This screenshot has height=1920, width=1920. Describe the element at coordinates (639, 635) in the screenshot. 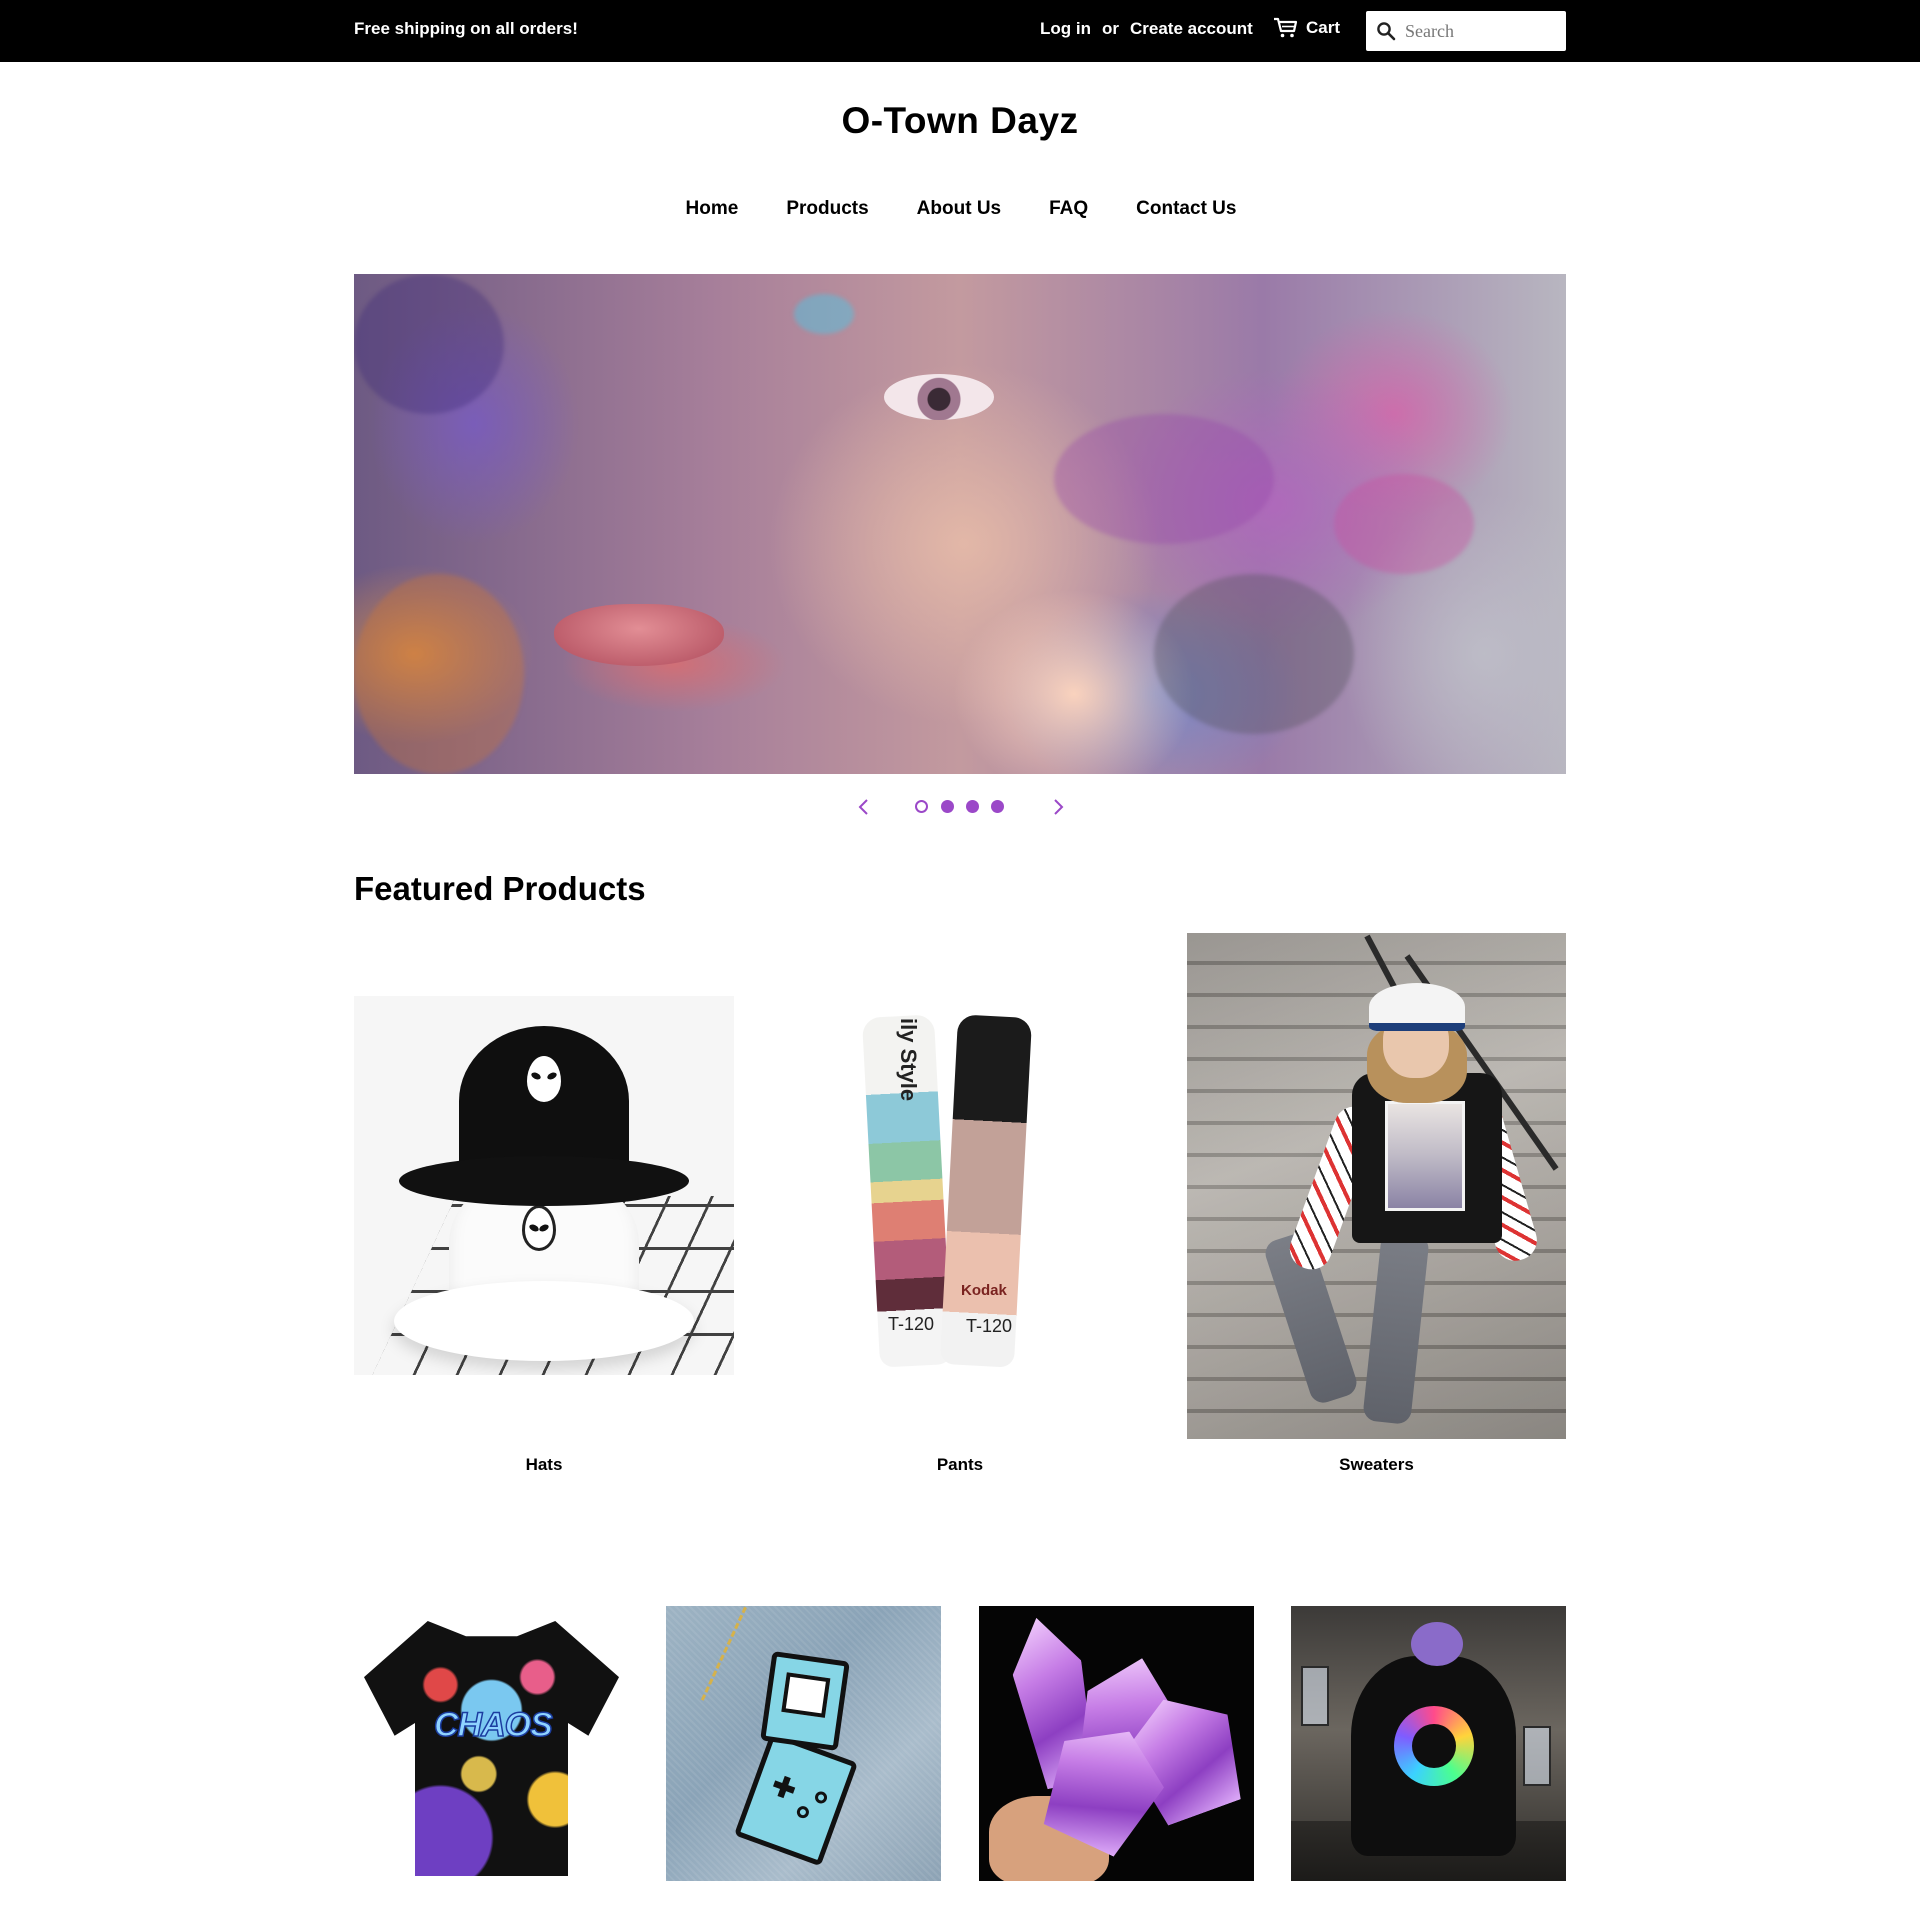

I see `hero-lips` at that location.